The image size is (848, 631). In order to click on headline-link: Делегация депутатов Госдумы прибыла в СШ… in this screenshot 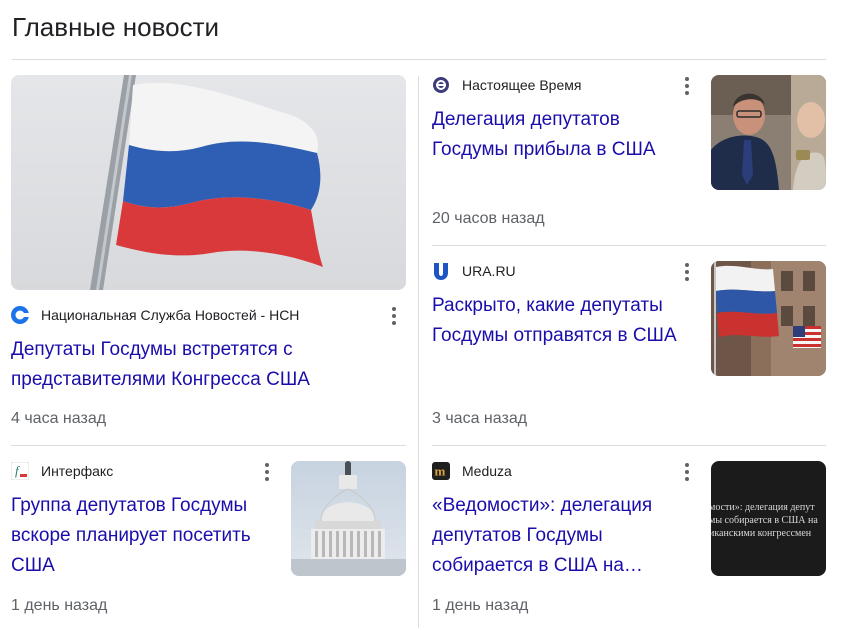, I will do `click(562, 135)`.